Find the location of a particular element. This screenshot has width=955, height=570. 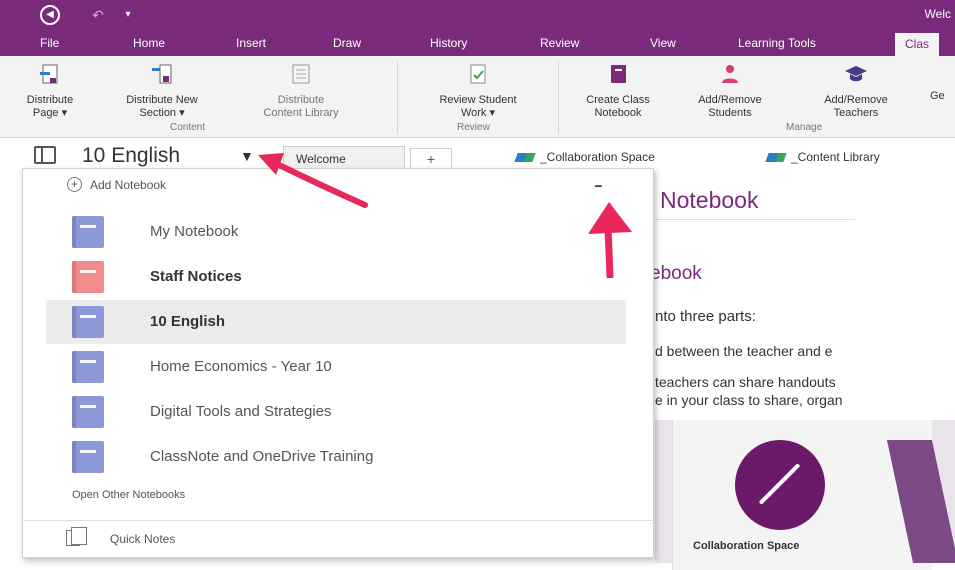

review-student-work-button: Review Student Work ▾ is located at coordinates (478, 91).